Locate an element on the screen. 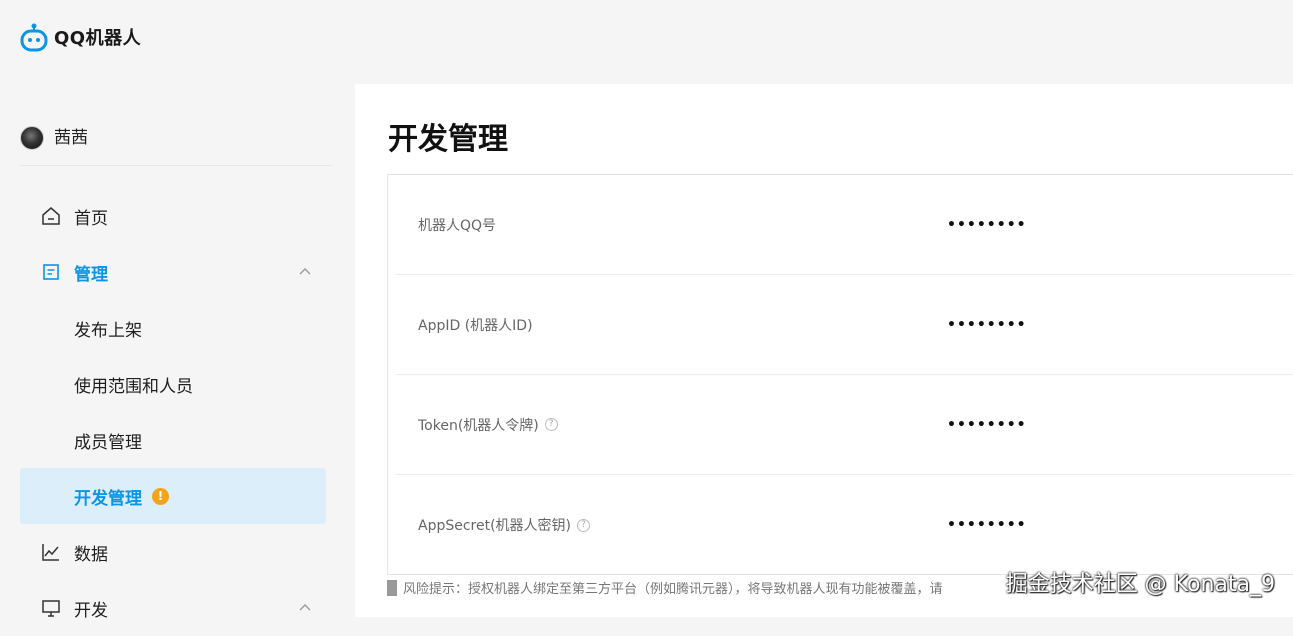  row-label: 机器人QQ号 is located at coordinates (457, 225).